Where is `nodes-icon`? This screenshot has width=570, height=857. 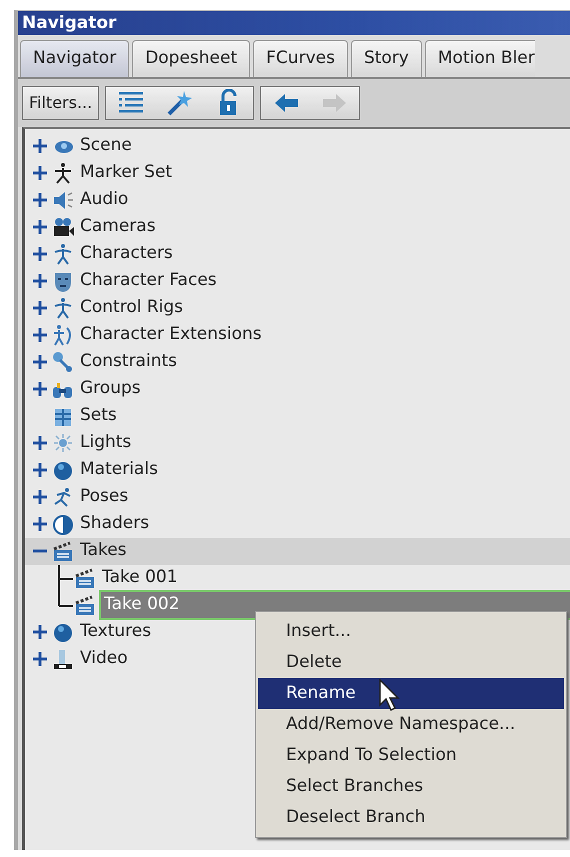
nodes-icon is located at coordinates (63, 362).